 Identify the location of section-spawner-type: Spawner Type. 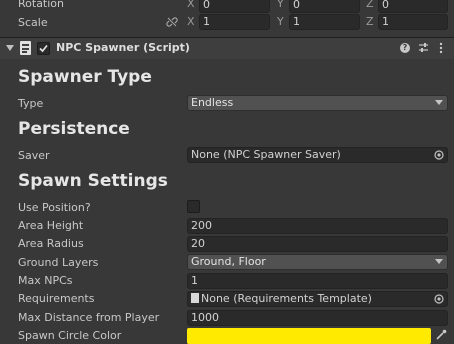
(85, 77).